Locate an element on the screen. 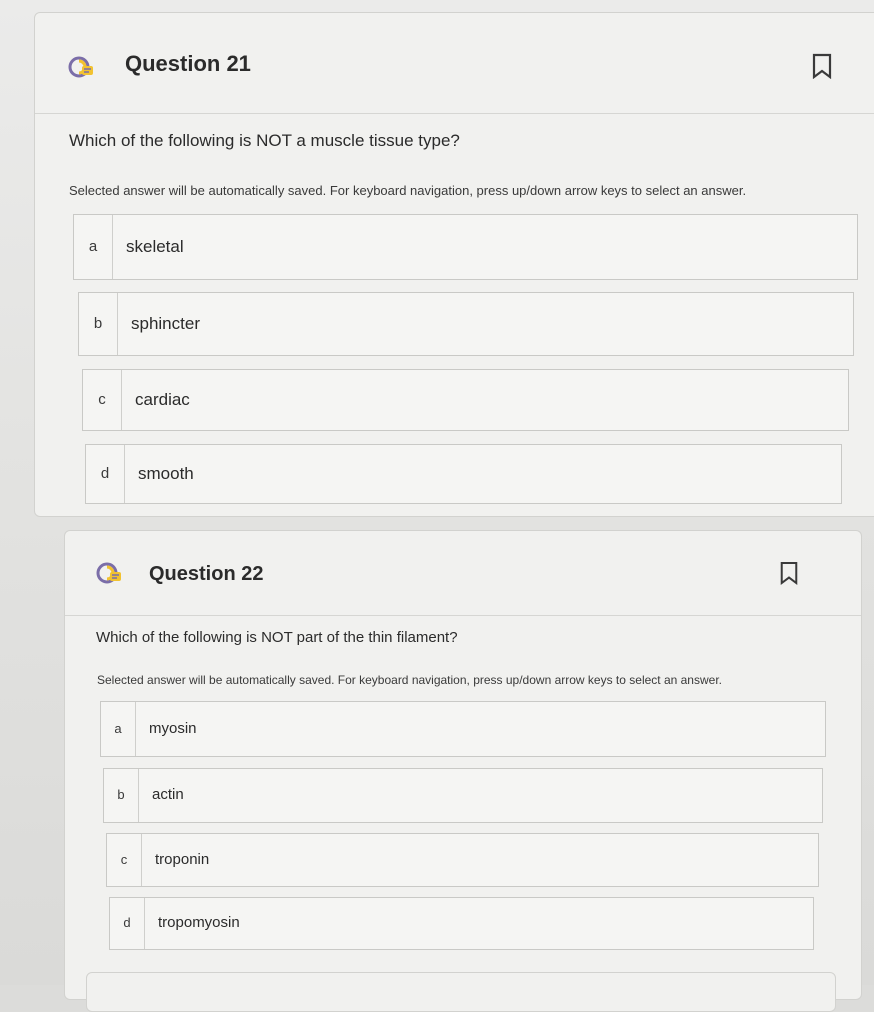 The image size is (874, 1012). option-label: actin is located at coordinates (168, 794).